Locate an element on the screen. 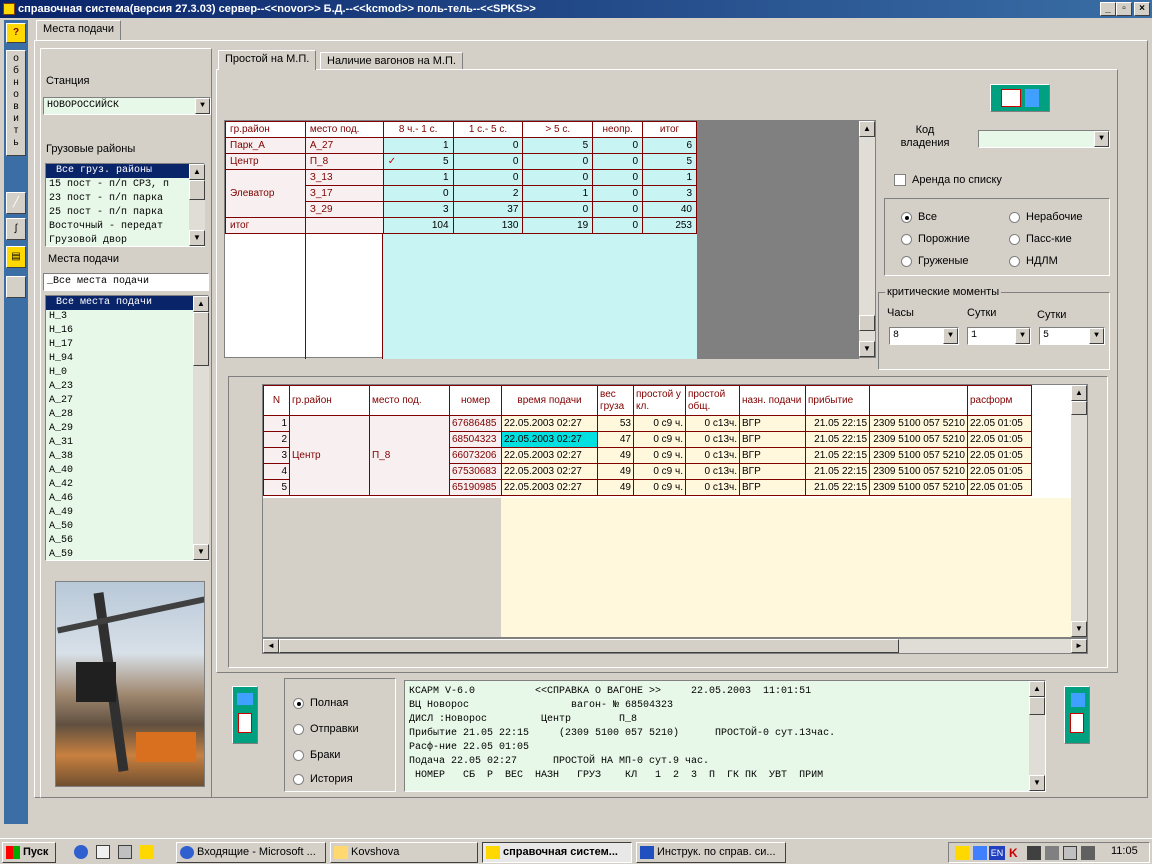  list-item: А_29 is located at coordinates (127, 429).